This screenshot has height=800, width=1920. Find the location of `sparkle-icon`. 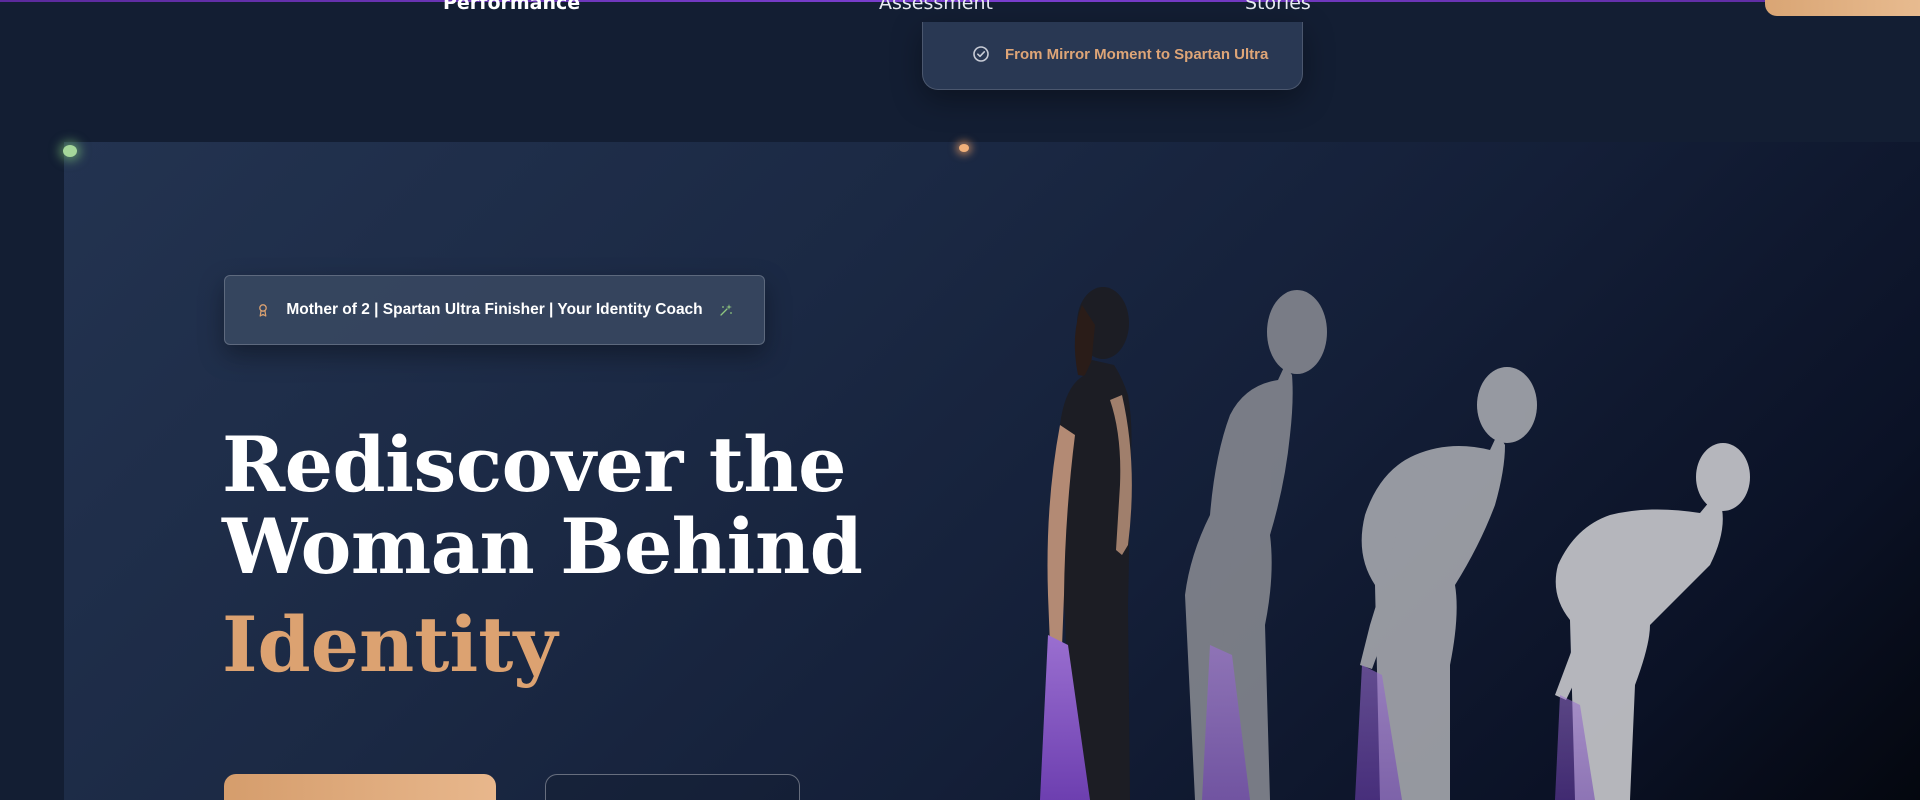

sparkle-icon is located at coordinates (726, 310).